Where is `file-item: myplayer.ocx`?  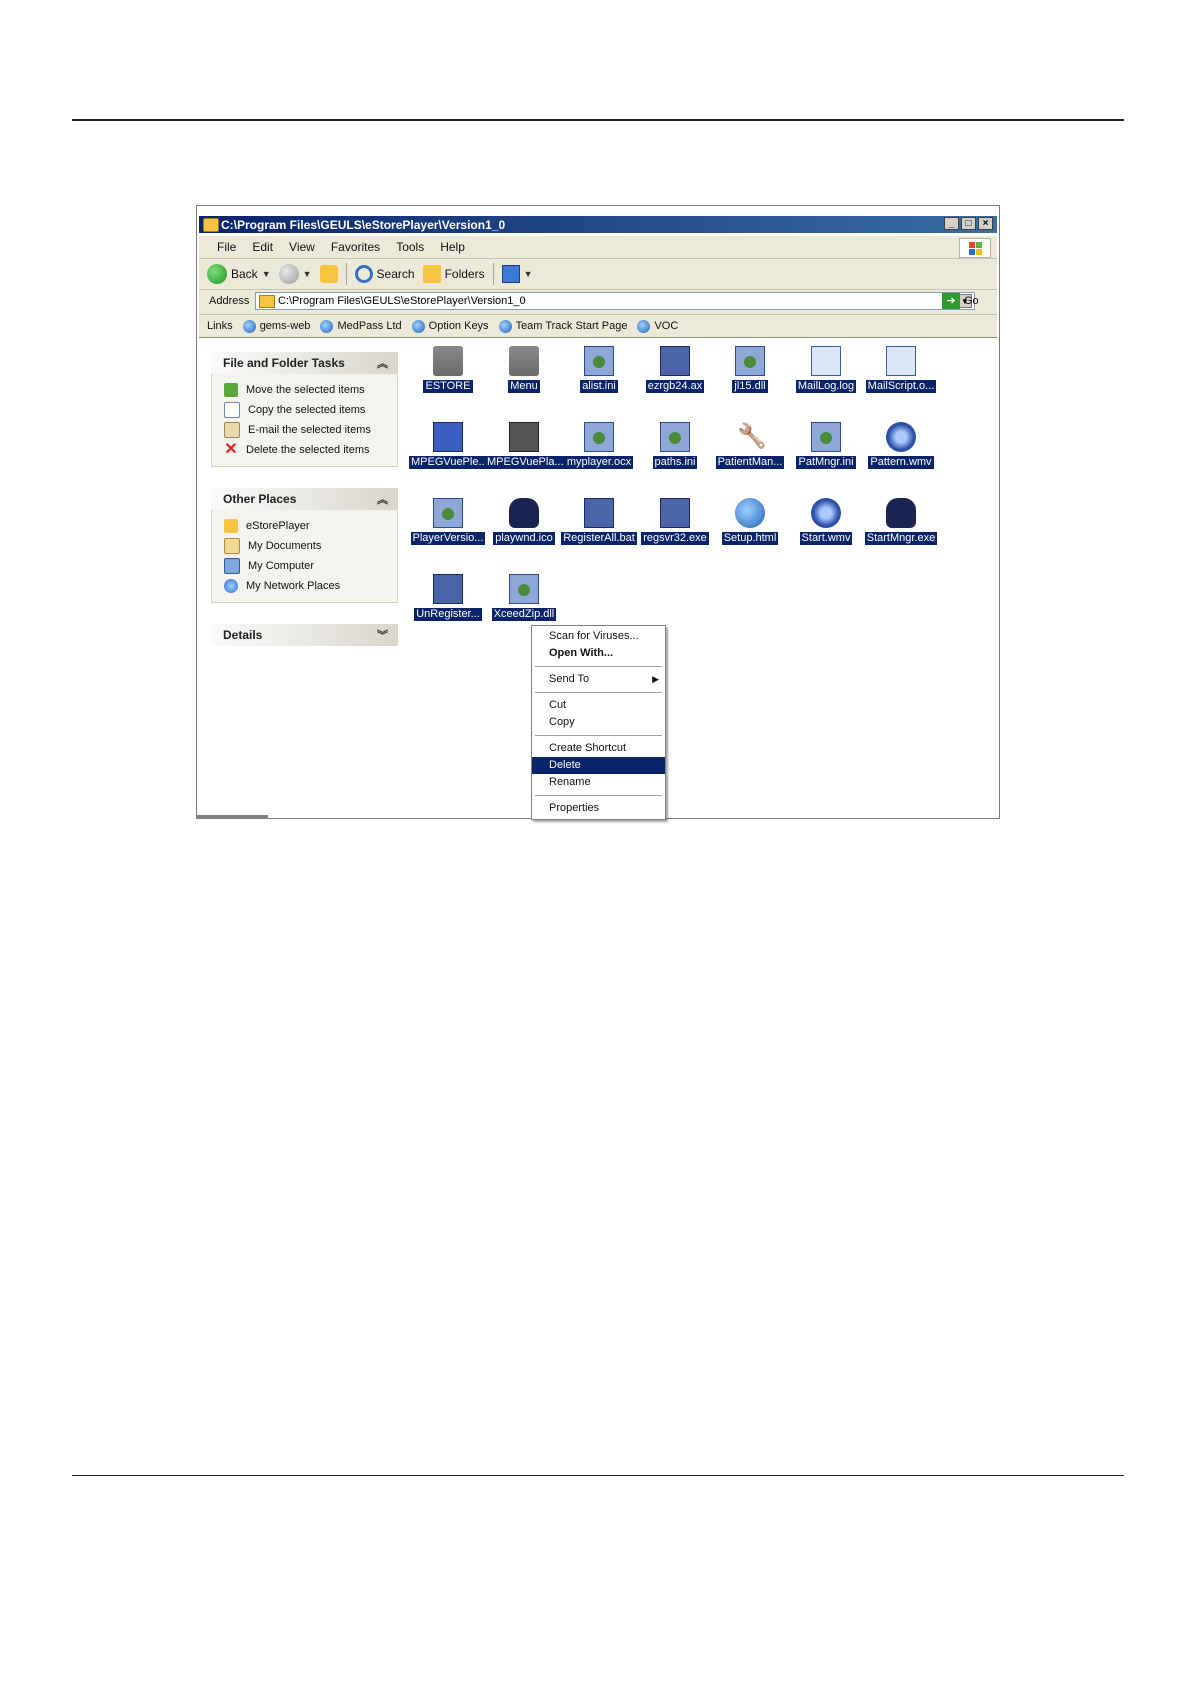 file-item: myplayer.ocx is located at coordinates (599, 446).